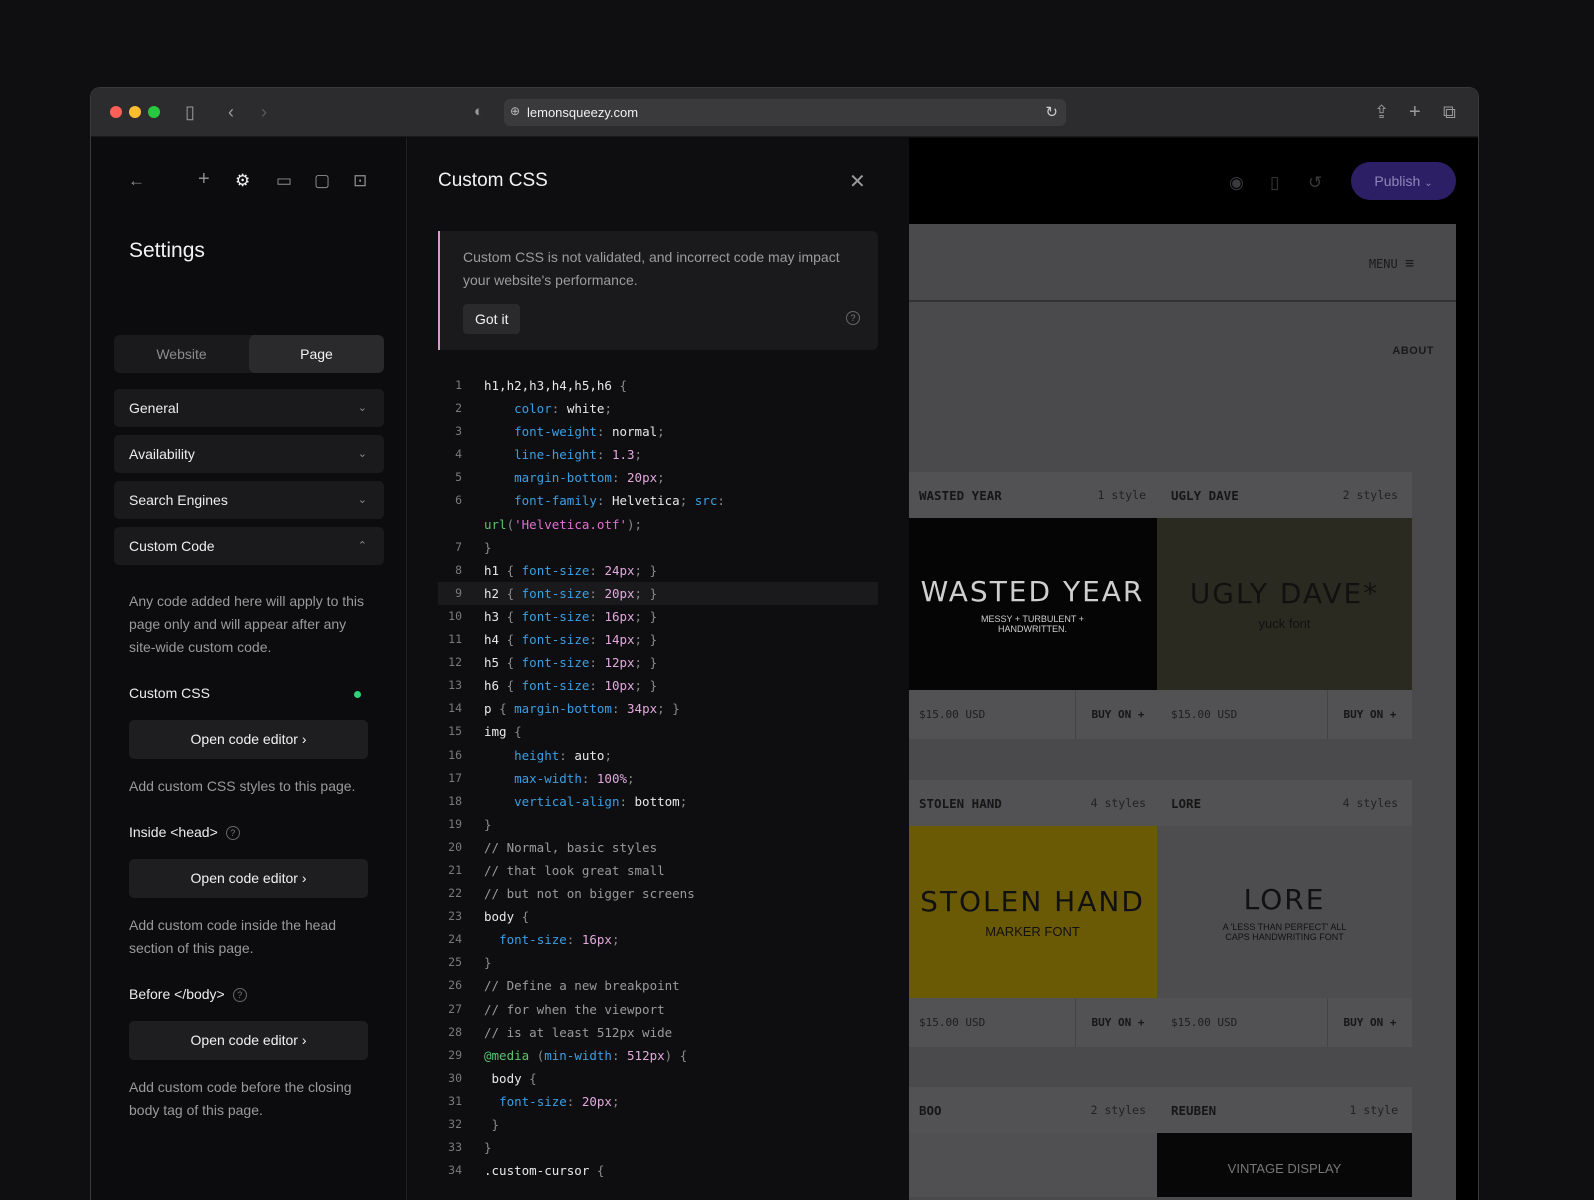 The image size is (1594, 1200). Describe the element at coordinates (1284, 899) in the screenshot. I see `art-title: LORE` at that location.